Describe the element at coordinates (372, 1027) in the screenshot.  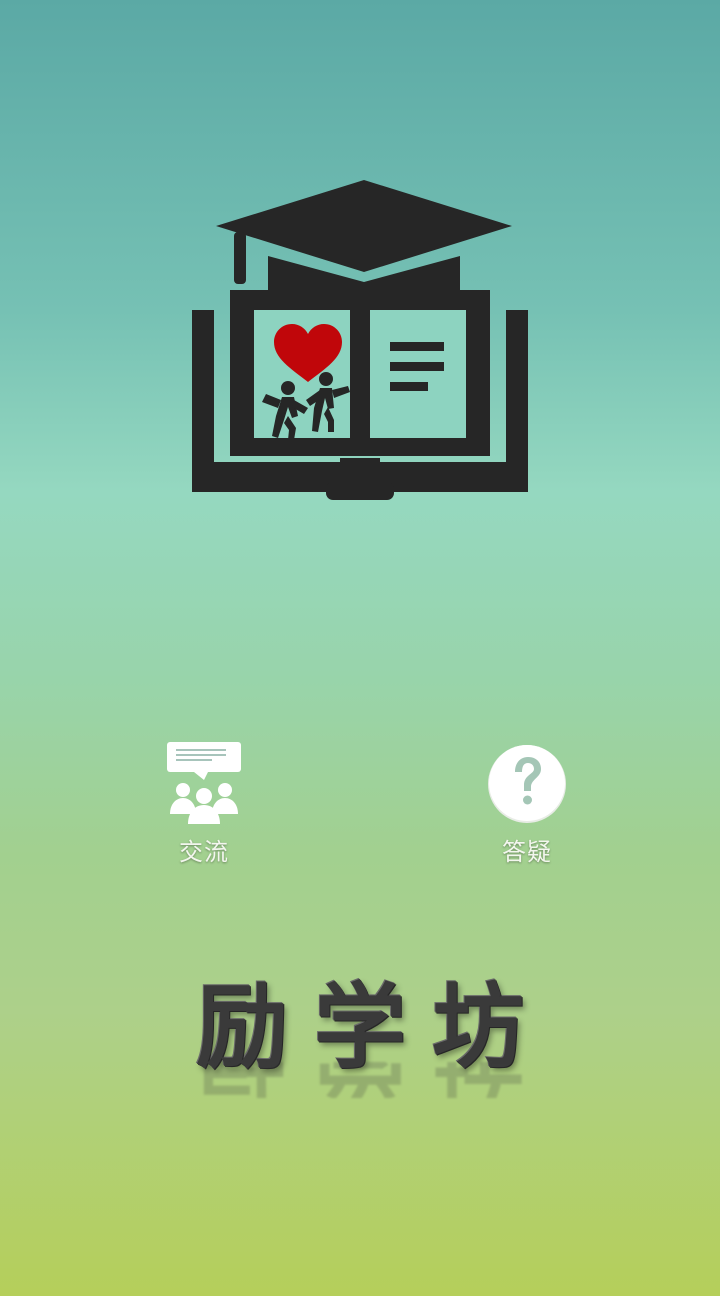
I see `brand-title: 励学坊` at that location.